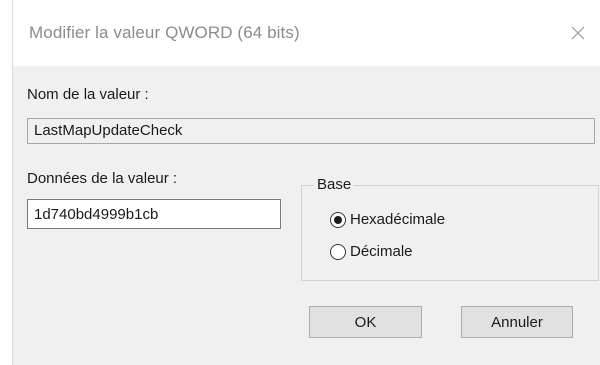  Describe the element at coordinates (102, 178) in the screenshot. I see `value-data-label: Données de la valeur :` at that location.